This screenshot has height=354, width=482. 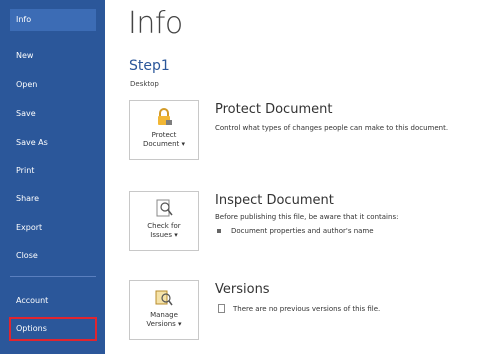 What do you see at coordinates (53, 276) in the screenshot?
I see `sidebar-divider` at bounding box center [53, 276].